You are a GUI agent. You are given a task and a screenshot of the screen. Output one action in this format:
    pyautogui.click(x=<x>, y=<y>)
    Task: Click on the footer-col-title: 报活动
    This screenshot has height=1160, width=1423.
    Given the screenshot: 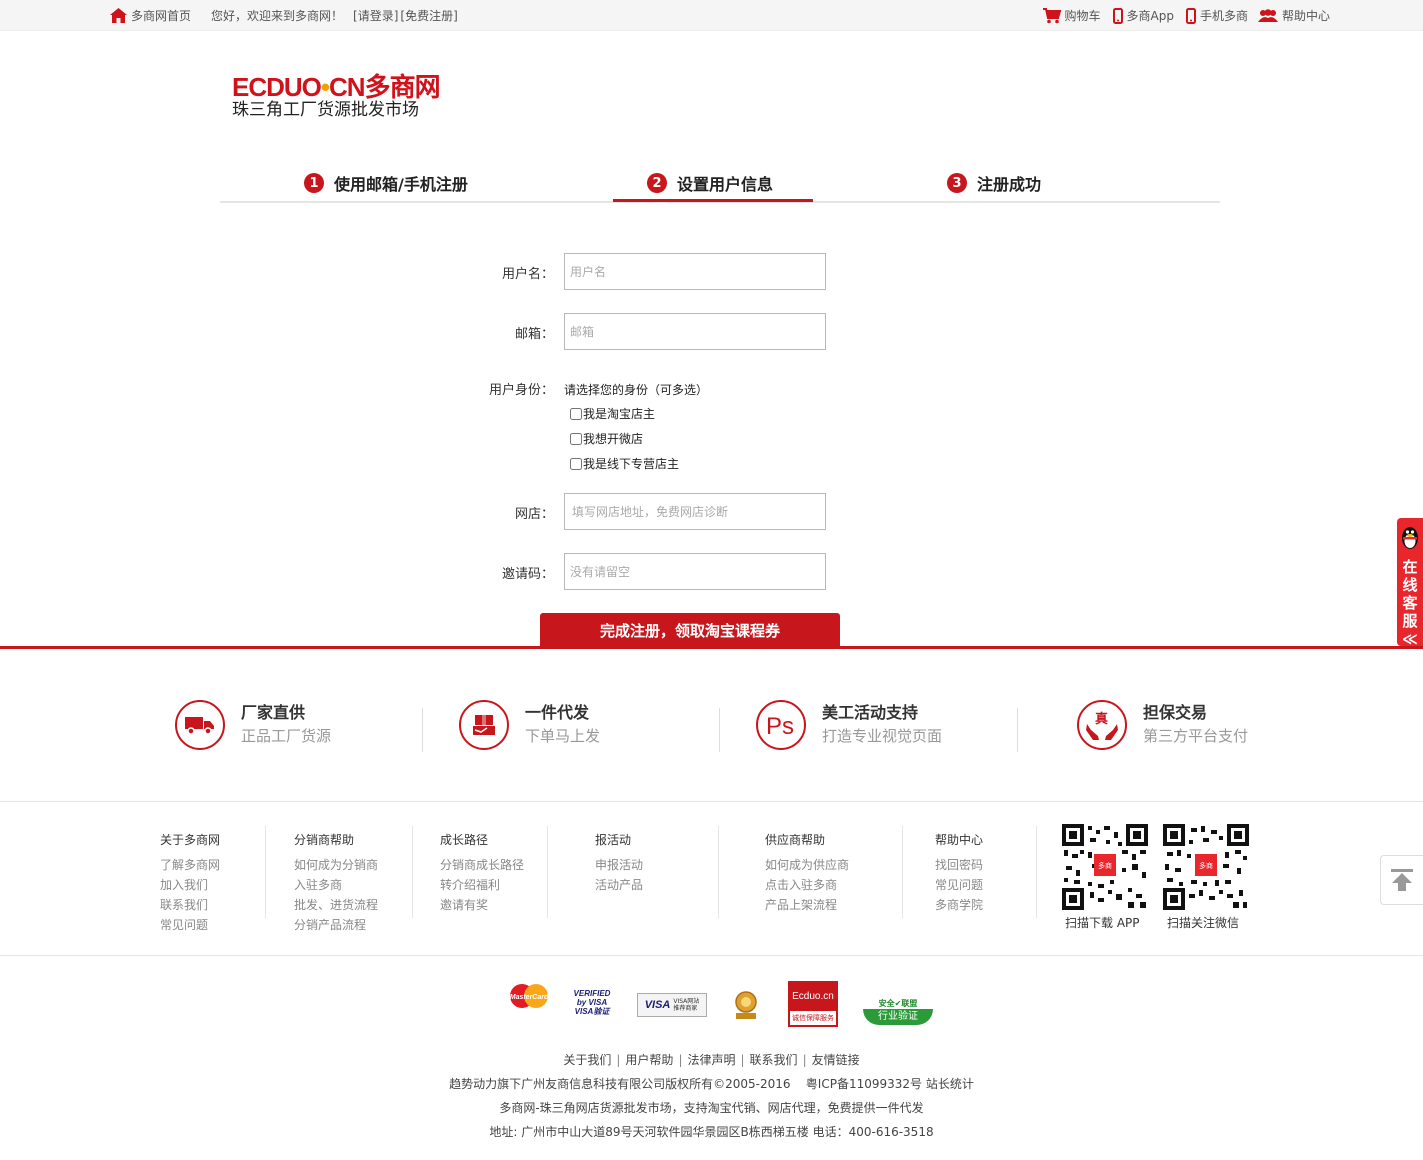 What is the action you would take?
    pyautogui.click(x=613, y=840)
    